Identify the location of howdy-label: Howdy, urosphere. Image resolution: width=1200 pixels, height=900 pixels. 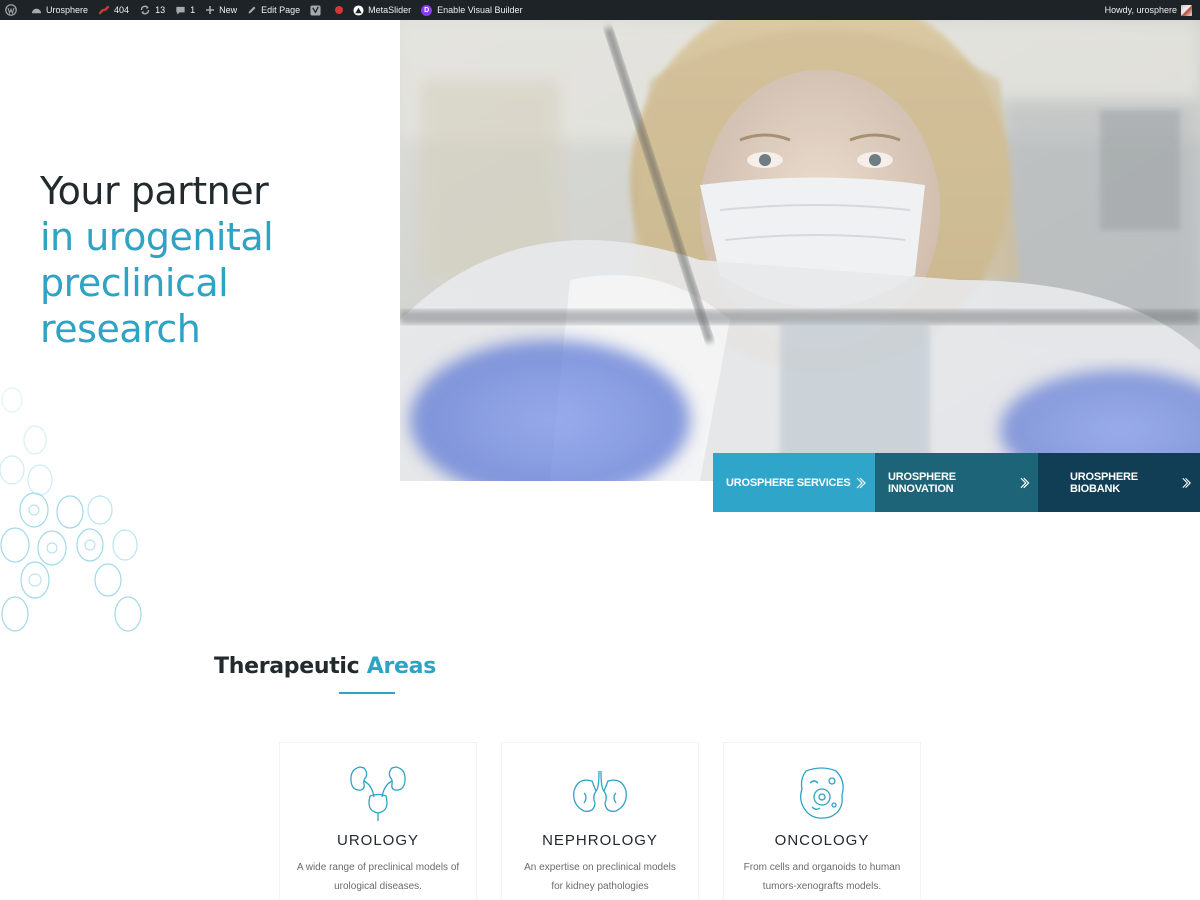
(1140, 10).